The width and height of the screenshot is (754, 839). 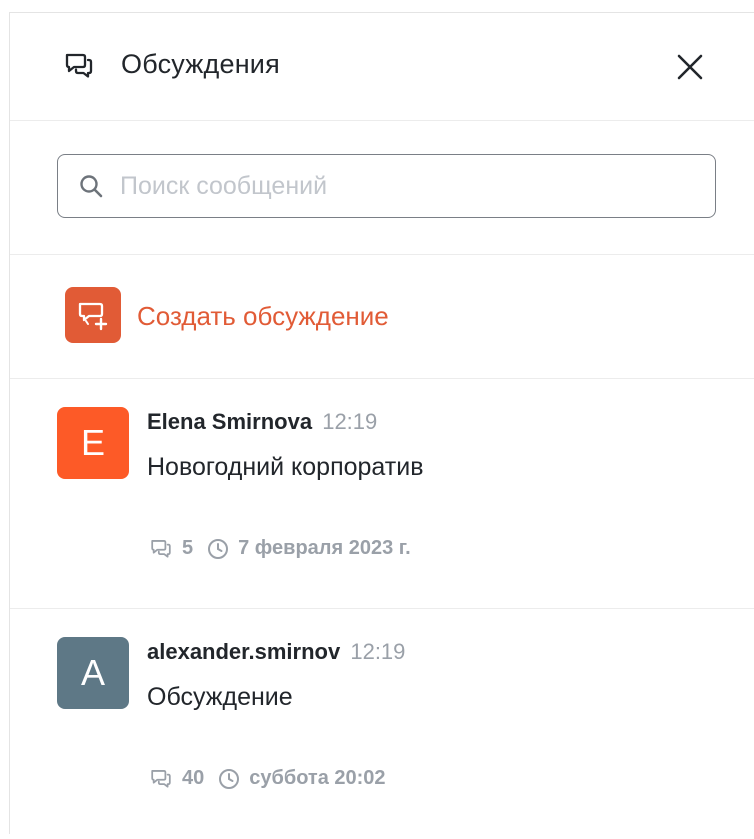 What do you see at coordinates (93, 315) in the screenshot?
I see `create-discussion-icon` at bounding box center [93, 315].